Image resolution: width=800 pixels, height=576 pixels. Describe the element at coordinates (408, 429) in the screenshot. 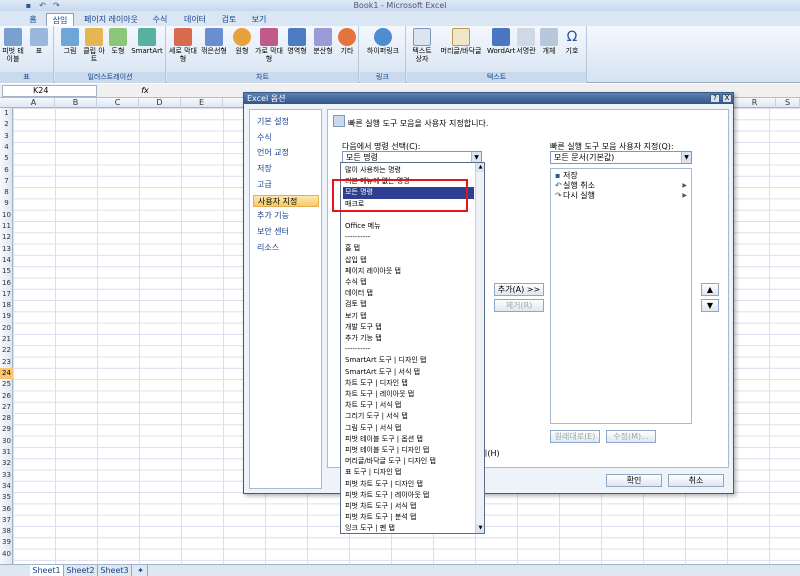

I see `dropdown-option: 그림 도구 | 서식 탭` at that location.